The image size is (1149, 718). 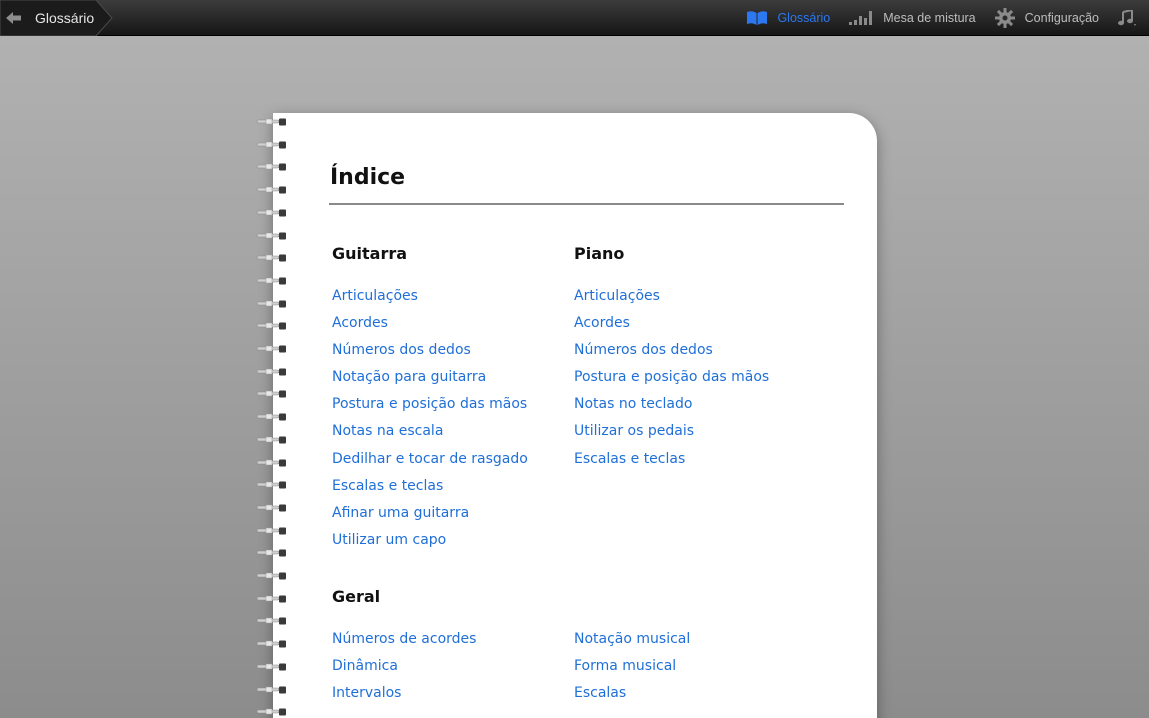 What do you see at coordinates (430, 517) in the screenshot?
I see `link-guitarra-afinar: Afinar uma guitarra` at bounding box center [430, 517].